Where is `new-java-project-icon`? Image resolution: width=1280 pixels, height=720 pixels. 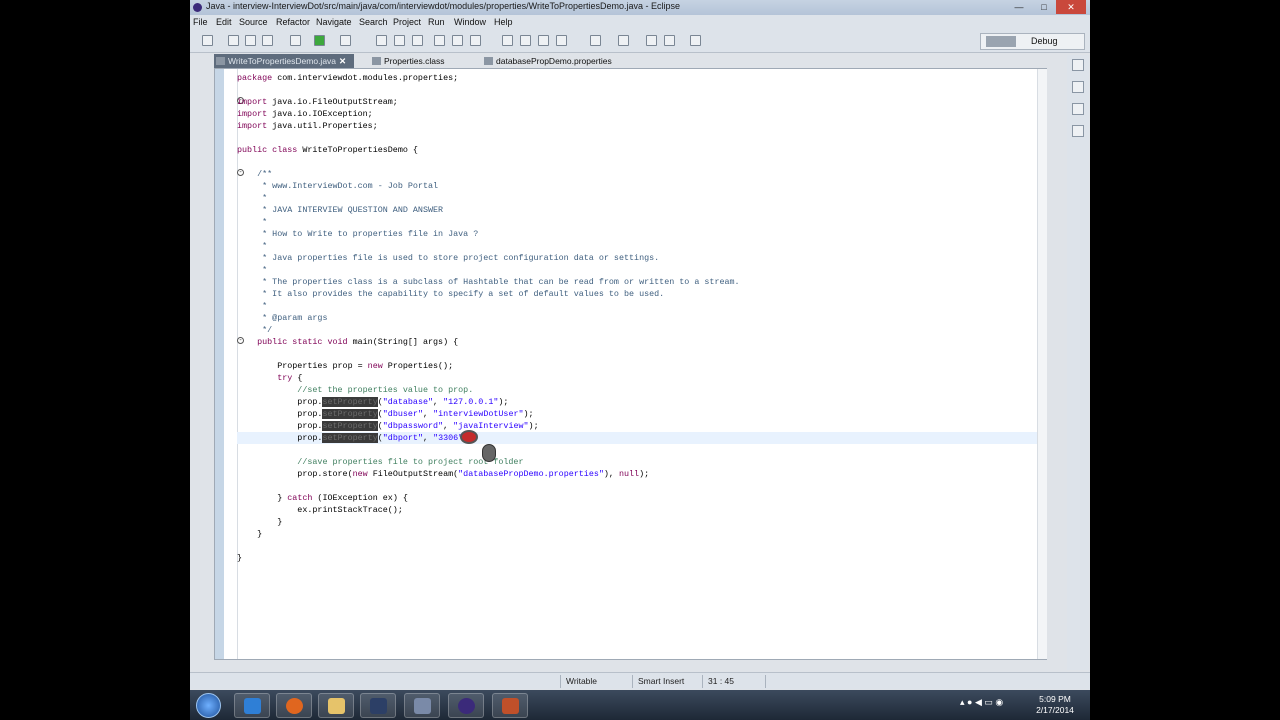 new-java-project-icon is located at coordinates (381, 40).